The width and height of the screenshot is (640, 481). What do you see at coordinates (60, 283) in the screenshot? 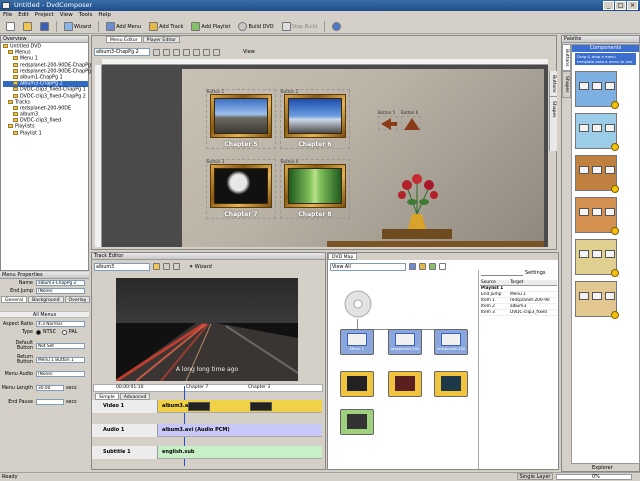
I see `name-input: album3-ChapPg 2` at bounding box center [60, 283].